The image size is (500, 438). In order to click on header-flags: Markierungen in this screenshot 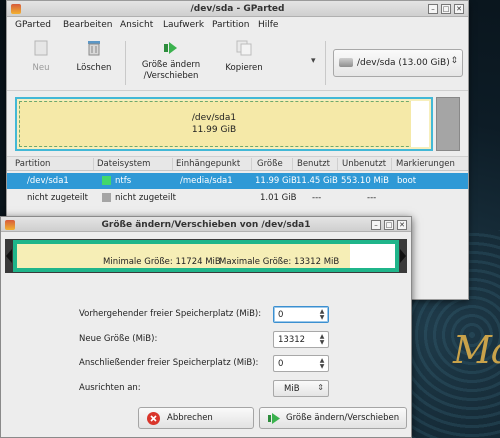, I will do `click(425, 164)`.